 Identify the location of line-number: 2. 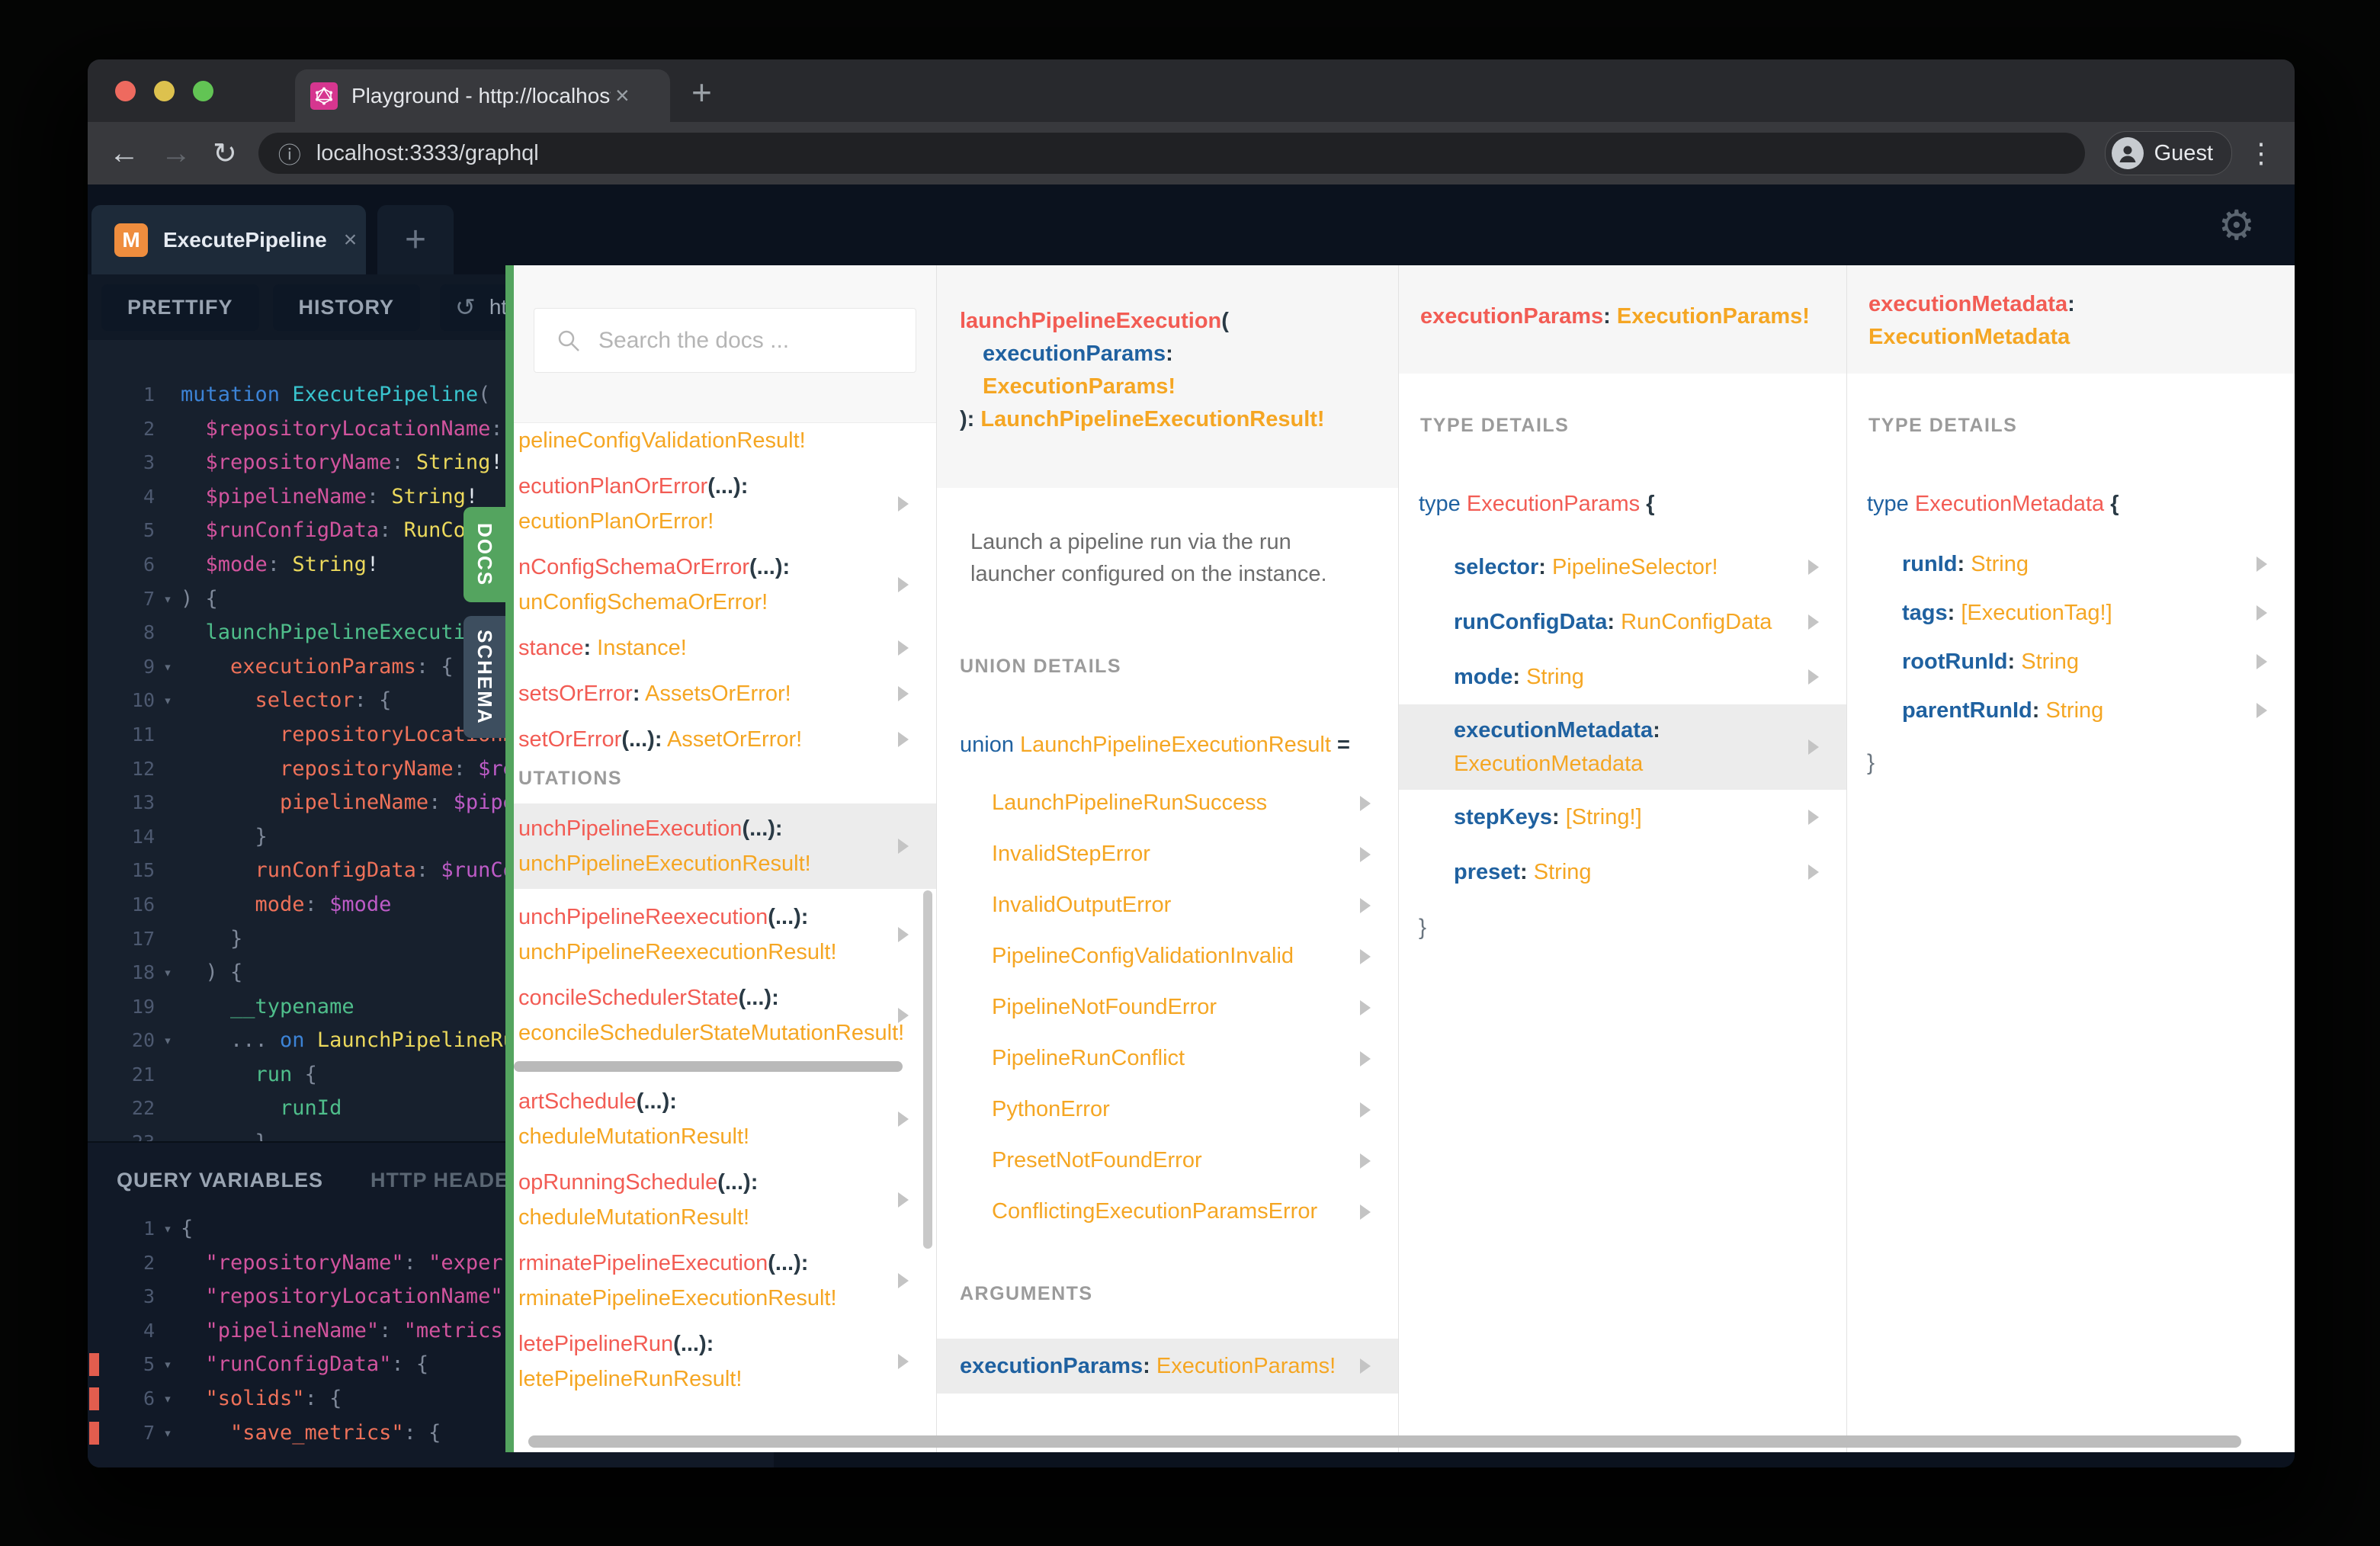
(149, 1262).